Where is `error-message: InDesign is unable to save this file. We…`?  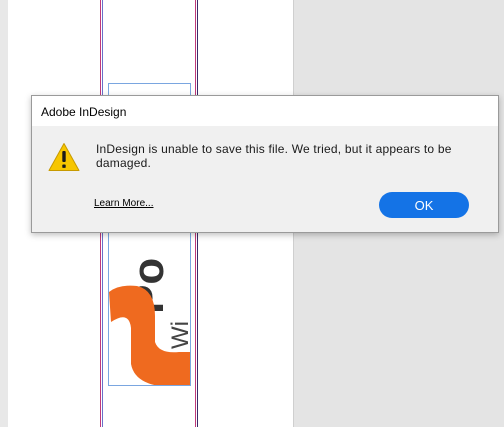 error-message: InDesign is unable to save this file. We… is located at coordinates (274, 156).